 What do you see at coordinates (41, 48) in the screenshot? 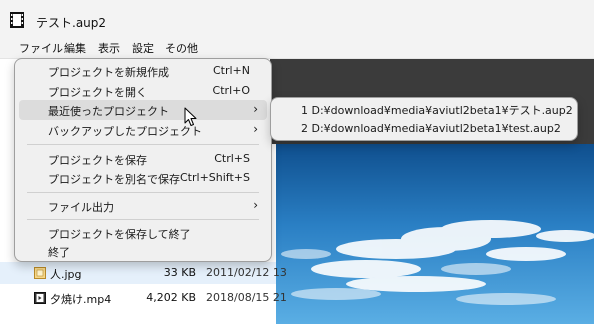
I see `menu-file: ファイル` at bounding box center [41, 48].